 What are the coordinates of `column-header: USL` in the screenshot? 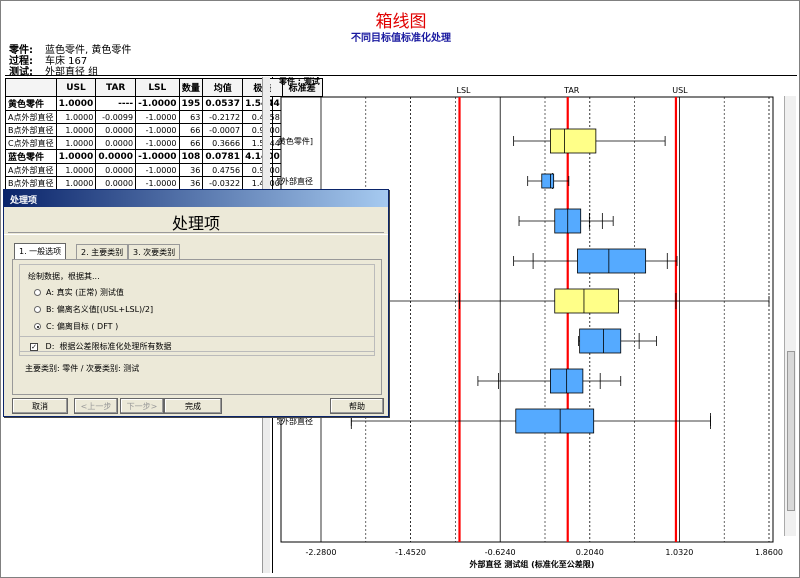 It's located at (76, 87).